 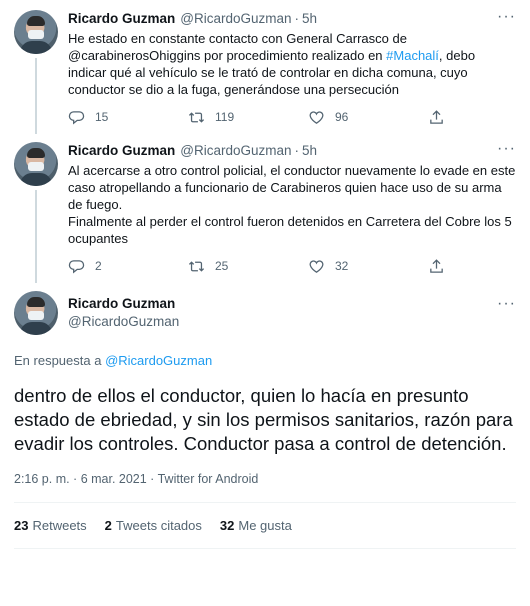 What do you see at coordinates (368, 117) in the screenshot?
I see `like-button: 96` at bounding box center [368, 117].